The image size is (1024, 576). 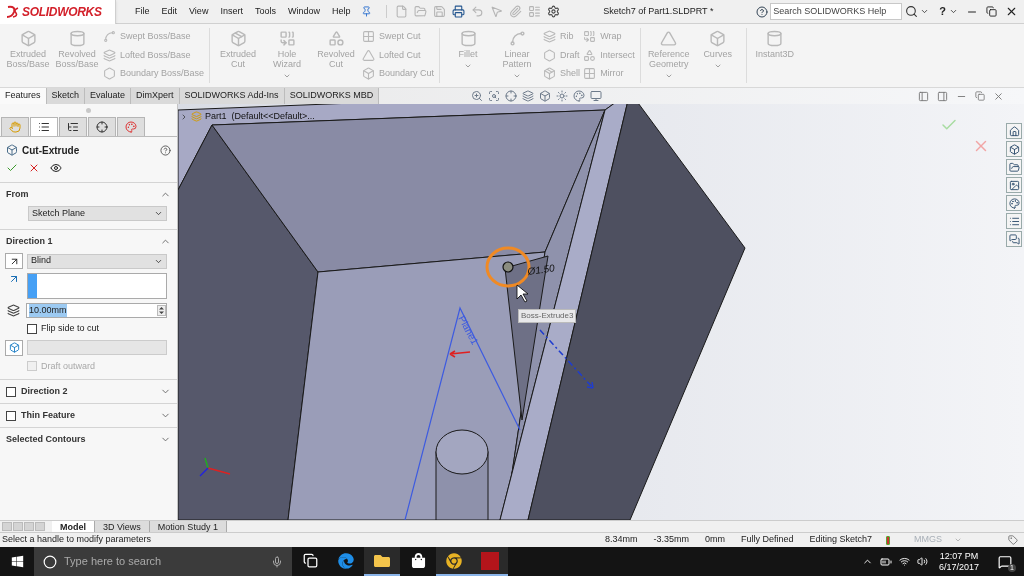 I want to click on draft-button, so click(x=14, y=347).